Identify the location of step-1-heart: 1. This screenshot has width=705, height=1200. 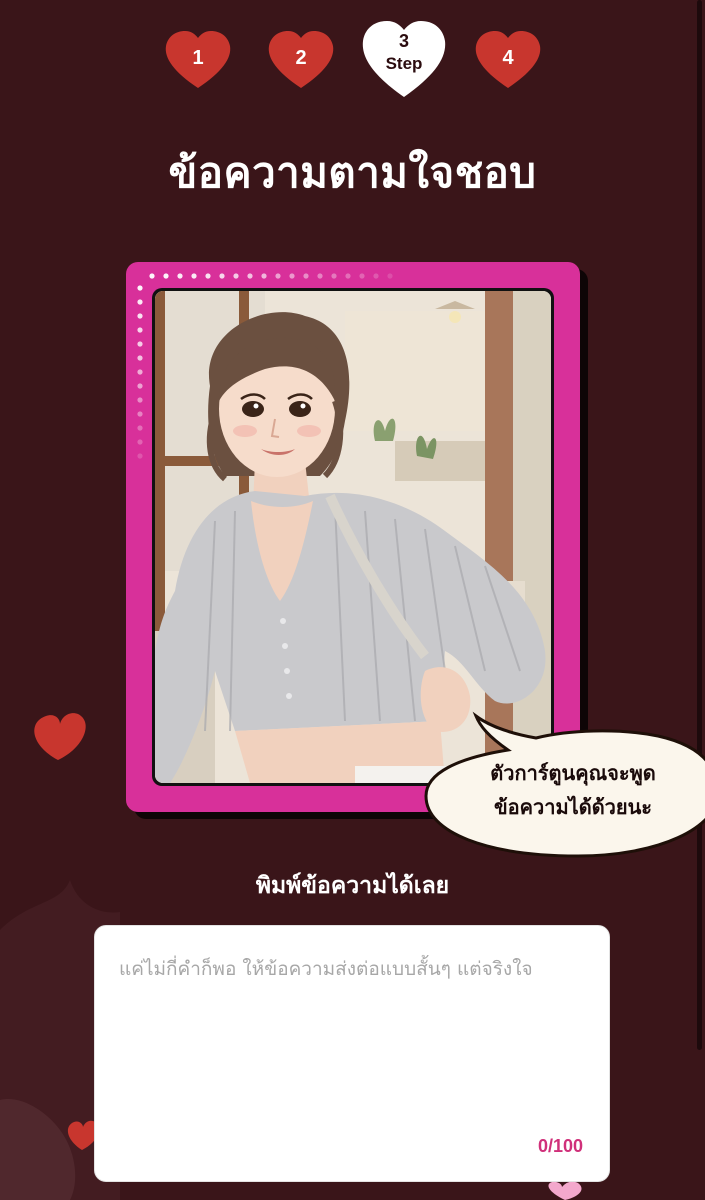
(198, 60).